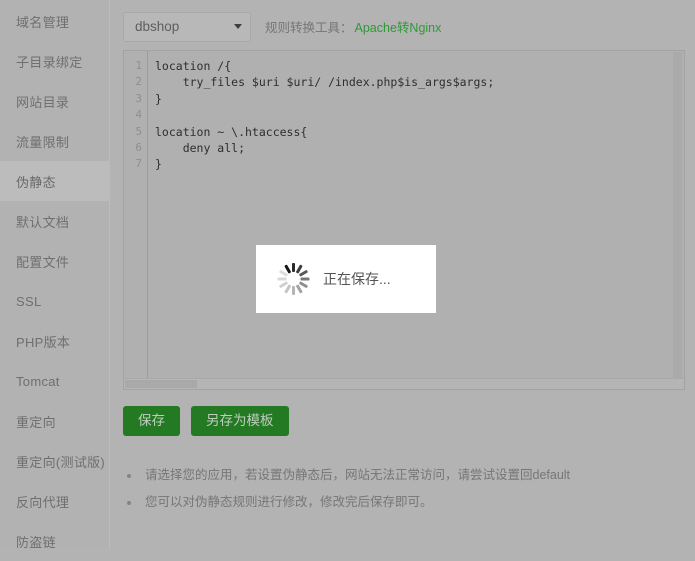 The width and height of the screenshot is (695, 561). What do you see at coordinates (677, 215) in the screenshot?
I see `editor-vertical-scrollbar` at bounding box center [677, 215].